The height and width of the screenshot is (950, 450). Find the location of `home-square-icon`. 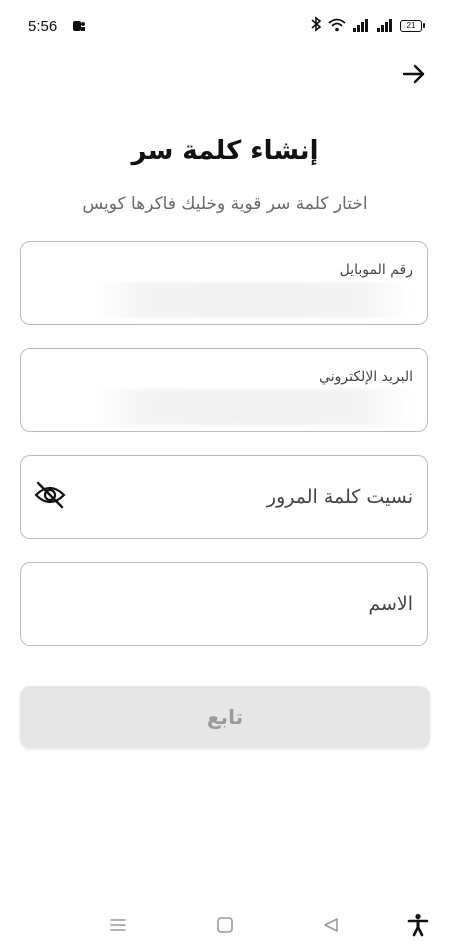

home-square-icon is located at coordinates (225, 925).